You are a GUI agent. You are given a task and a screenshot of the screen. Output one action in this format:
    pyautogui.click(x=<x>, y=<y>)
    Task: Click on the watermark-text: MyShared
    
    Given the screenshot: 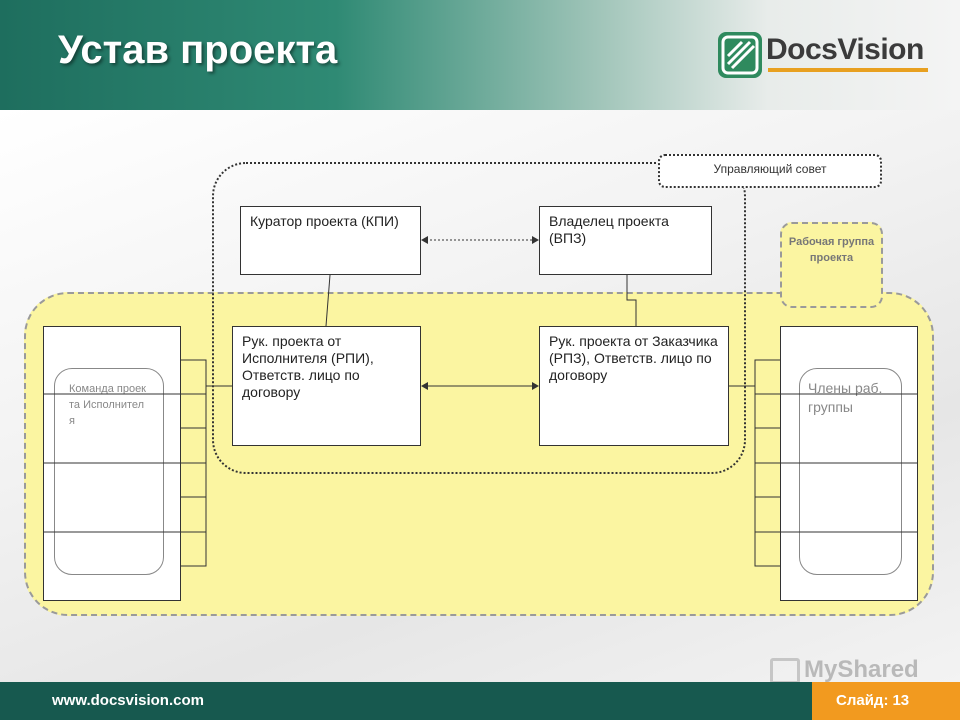 What is the action you would take?
    pyautogui.click(x=861, y=669)
    